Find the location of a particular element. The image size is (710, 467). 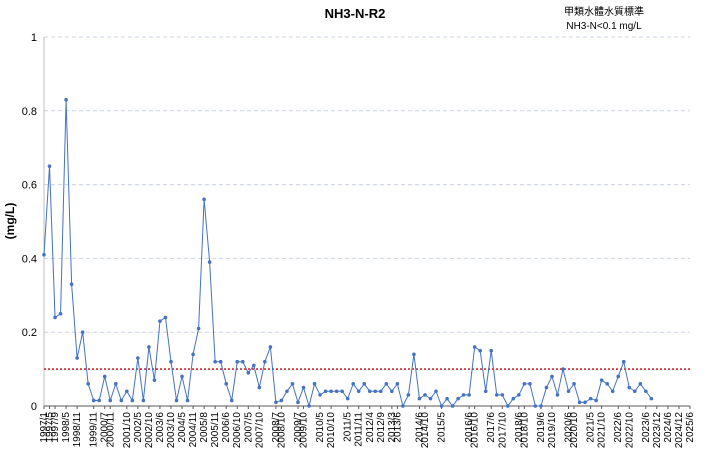

x-tick-label: 2011/5 is located at coordinates (348, 427).